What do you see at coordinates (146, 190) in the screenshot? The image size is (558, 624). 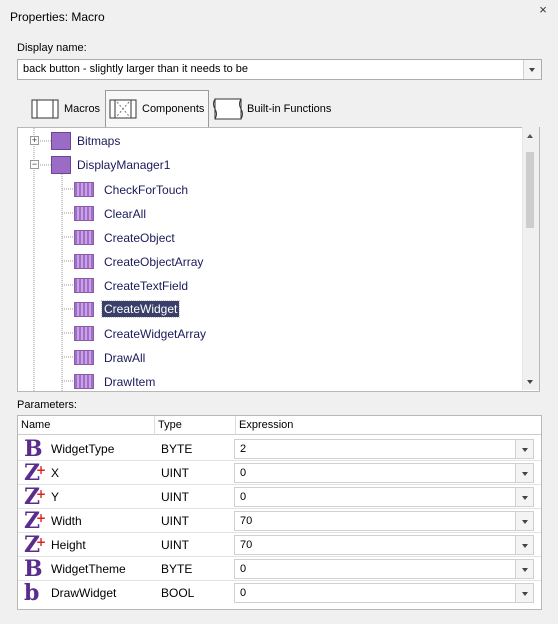 I see `tree-item-label: CheckForTouch` at bounding box center [146, 190].